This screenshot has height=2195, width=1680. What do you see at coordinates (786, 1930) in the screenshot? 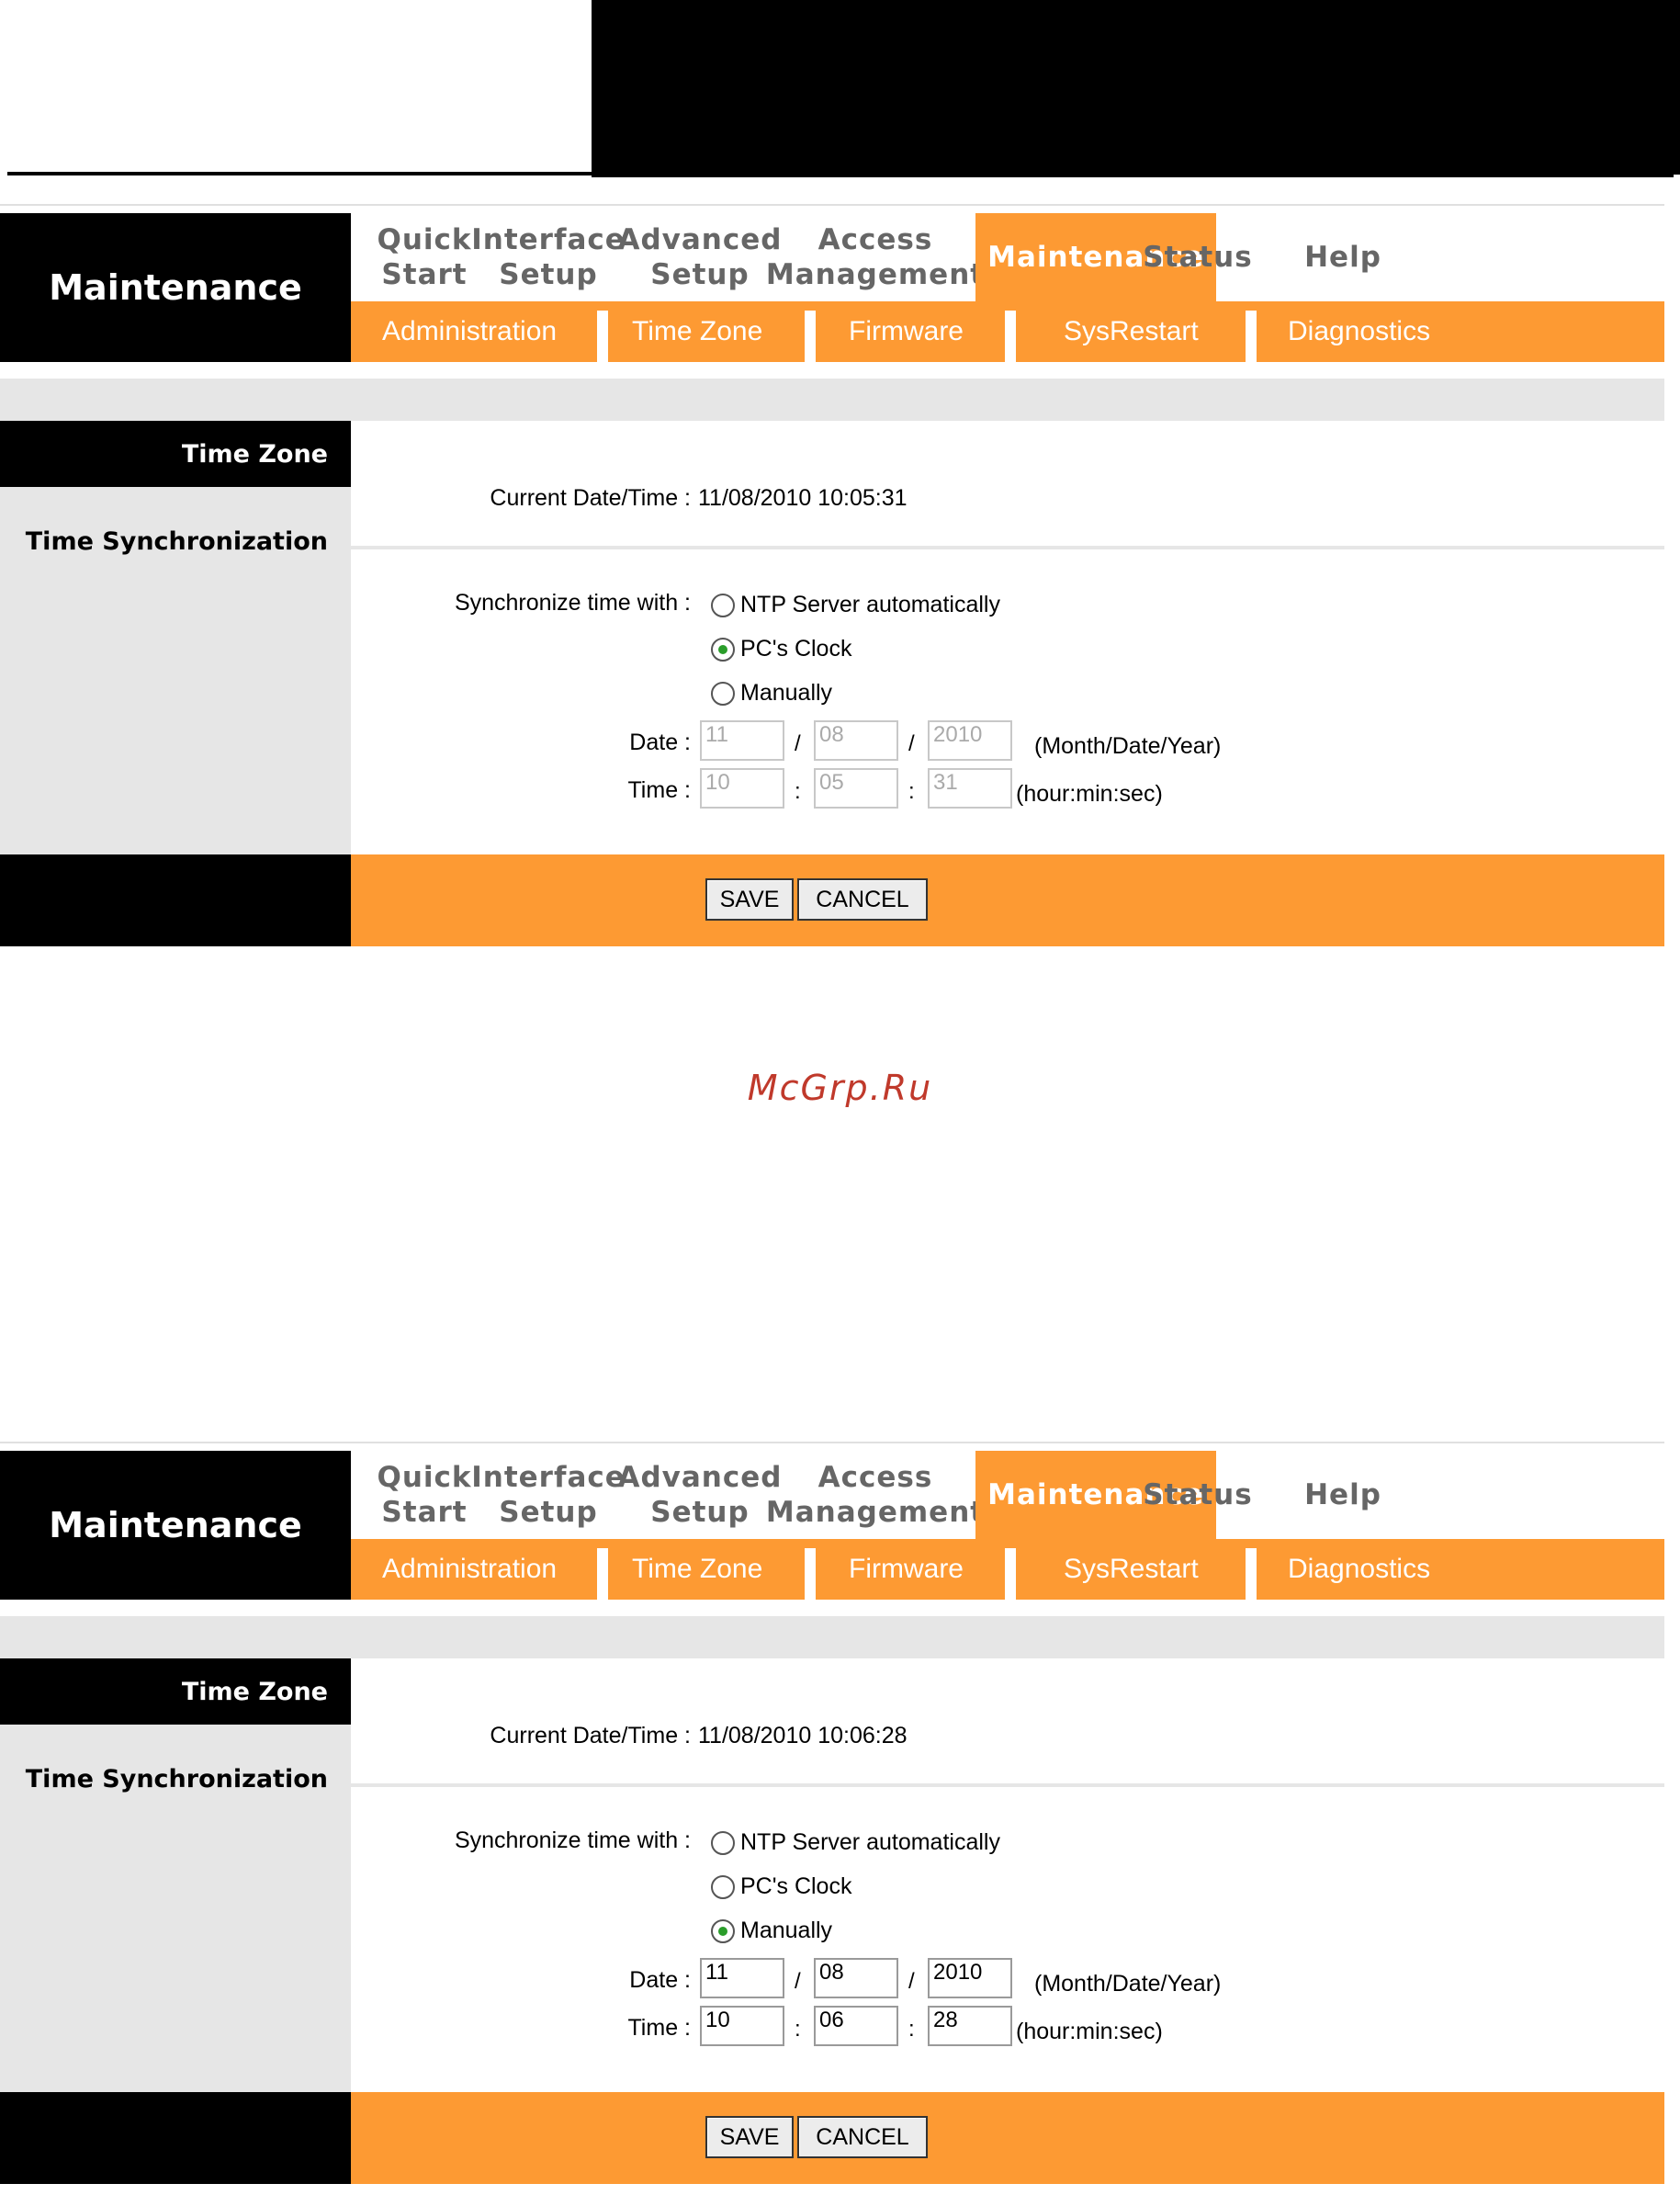
I see `radio-label: Manually` at bounding box center [786, 1930].